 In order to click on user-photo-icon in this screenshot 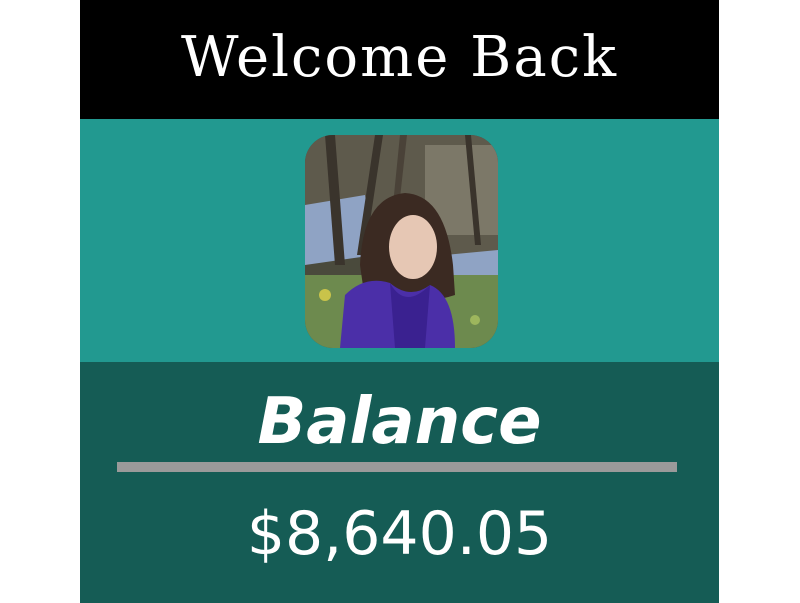, I will do `click(401, 241)`.